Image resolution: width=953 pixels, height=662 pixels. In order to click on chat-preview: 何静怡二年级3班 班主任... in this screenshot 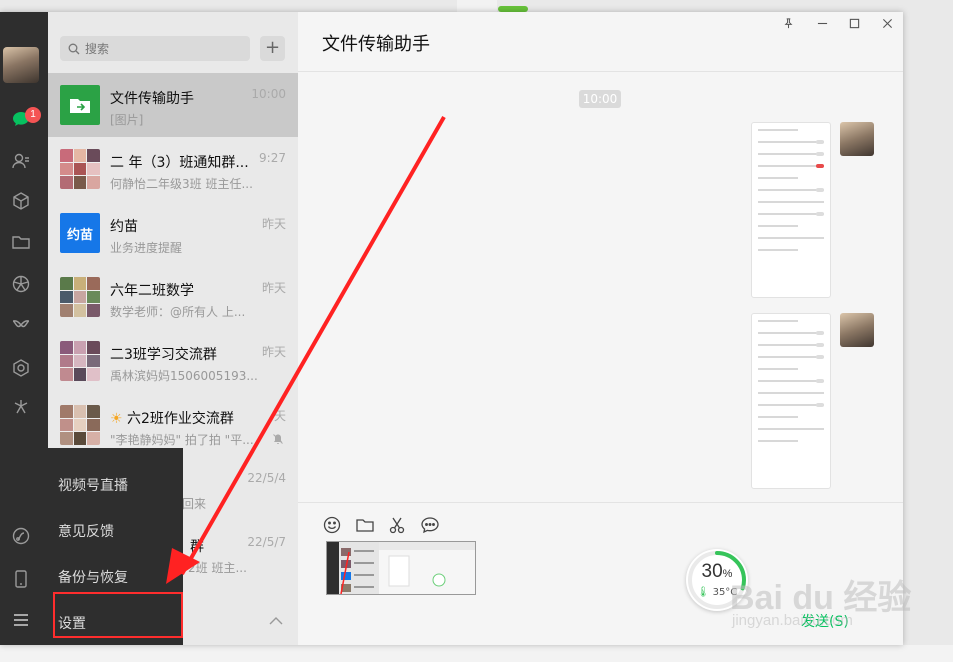, I will do `click(181, 184)`.